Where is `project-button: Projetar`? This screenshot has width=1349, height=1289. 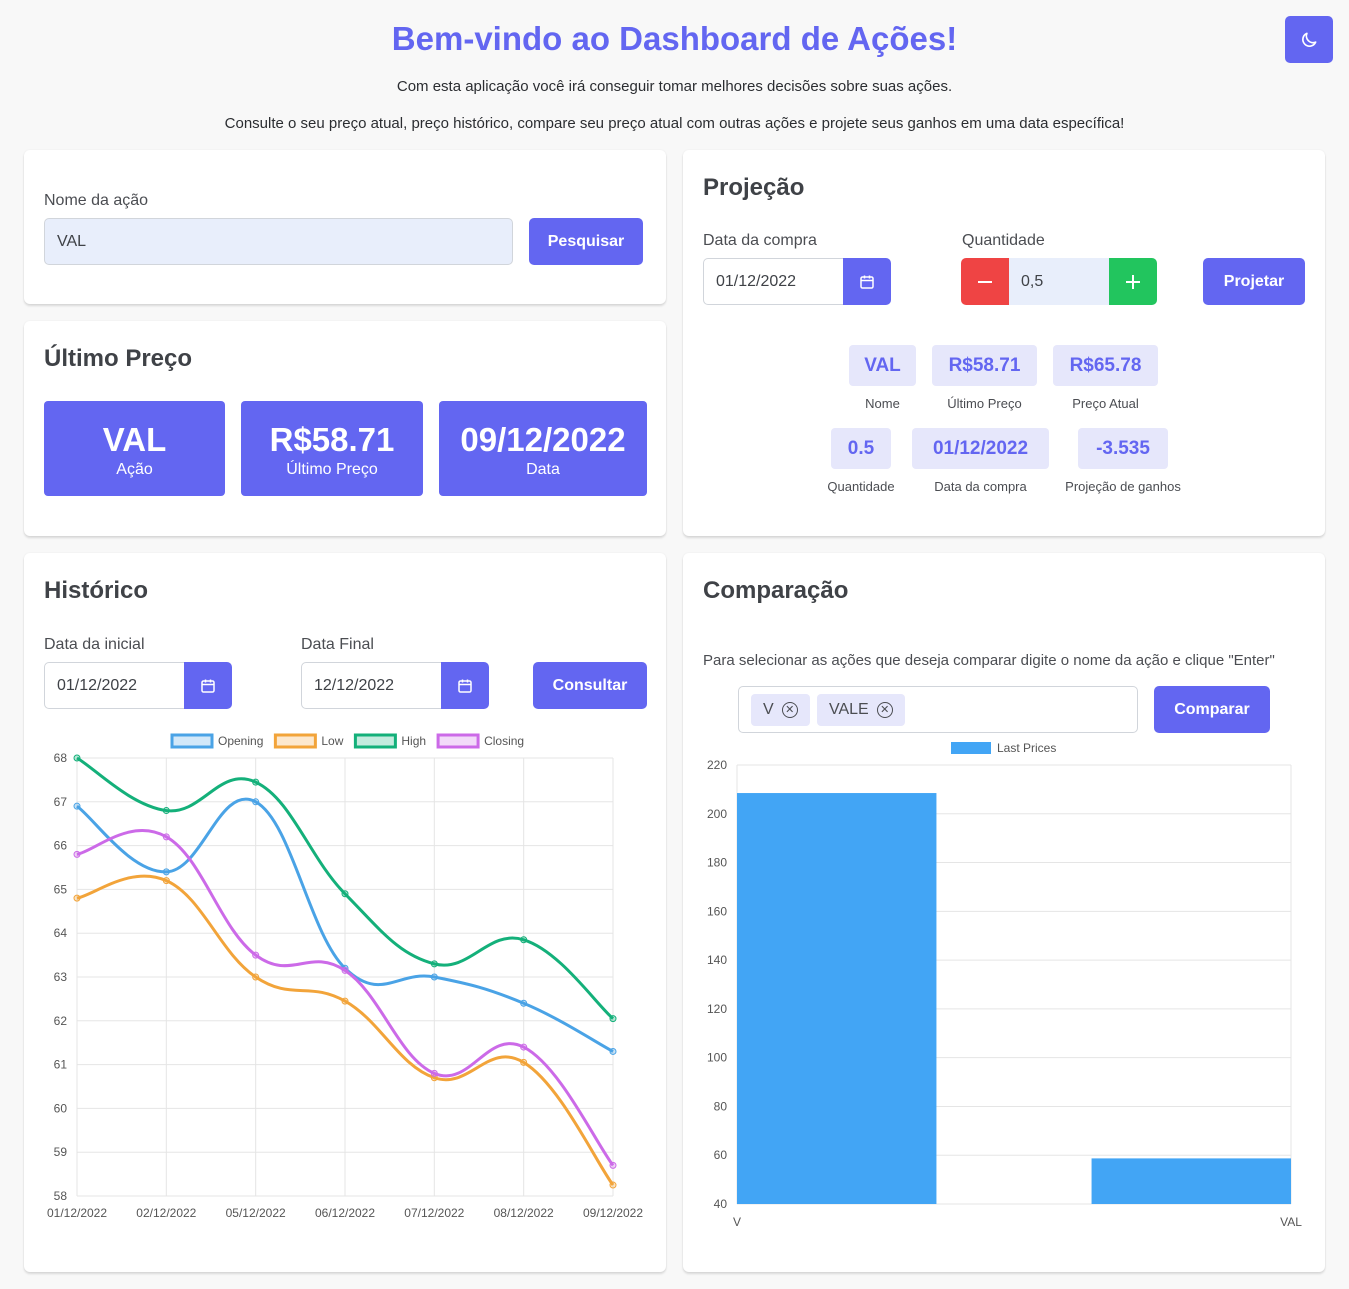 project-button: Projetar is located at coordinates (1254, 281).